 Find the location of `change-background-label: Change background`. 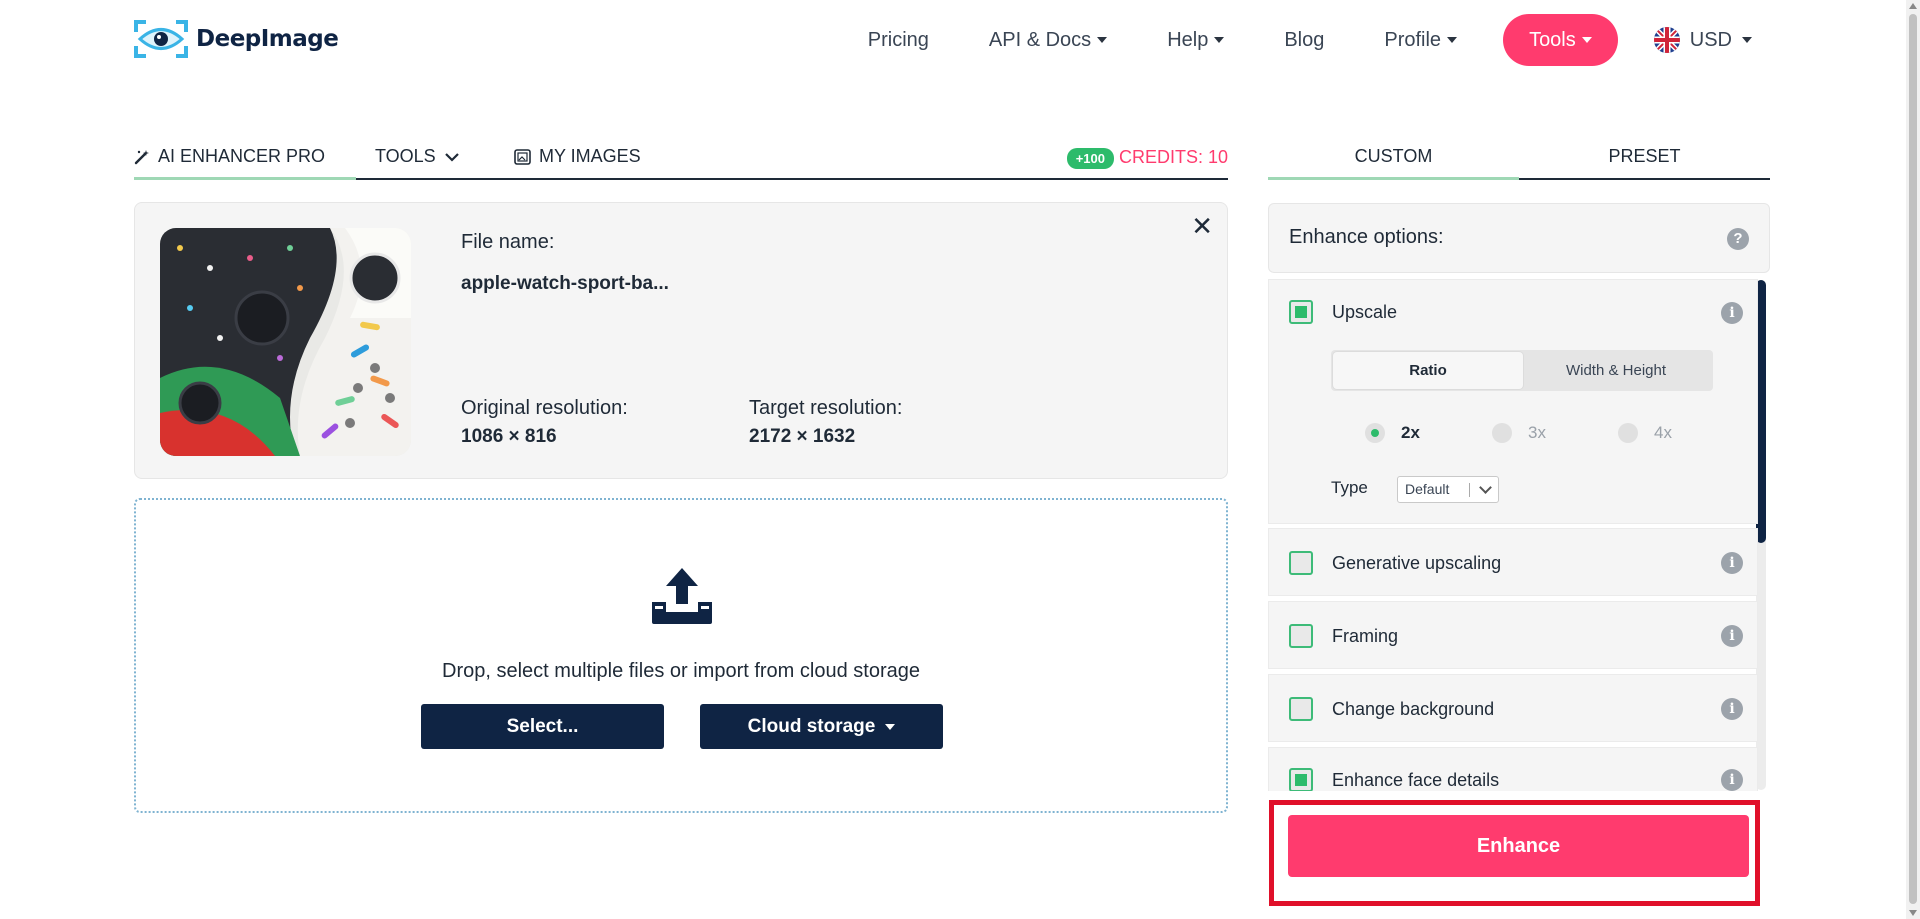

change-background-label: Change background is located at coordinates (1413, 709).